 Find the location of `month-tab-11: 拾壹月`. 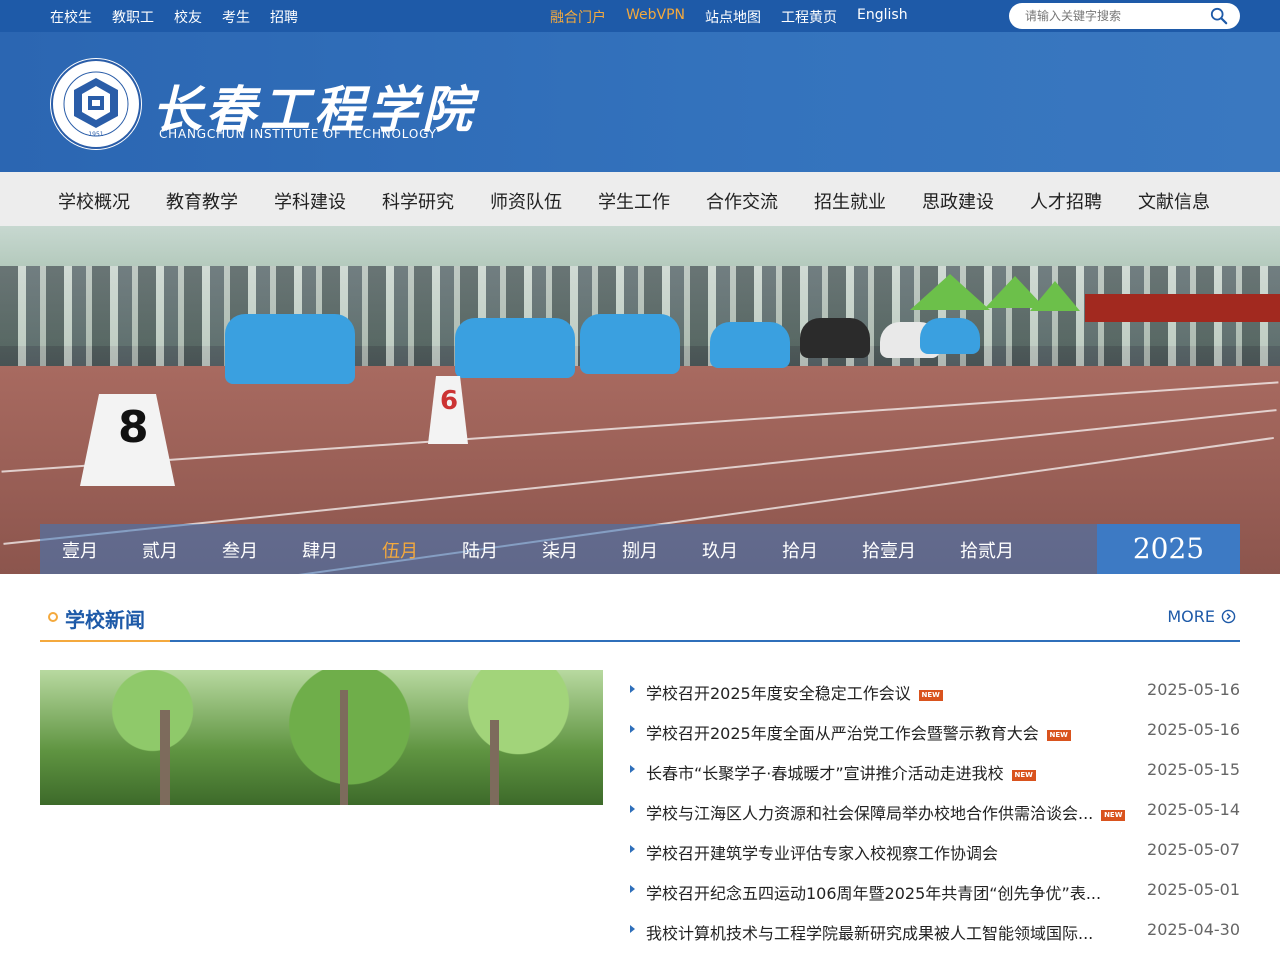

month-tab-11: 拾壹月 is located at coordinates (889, 550).